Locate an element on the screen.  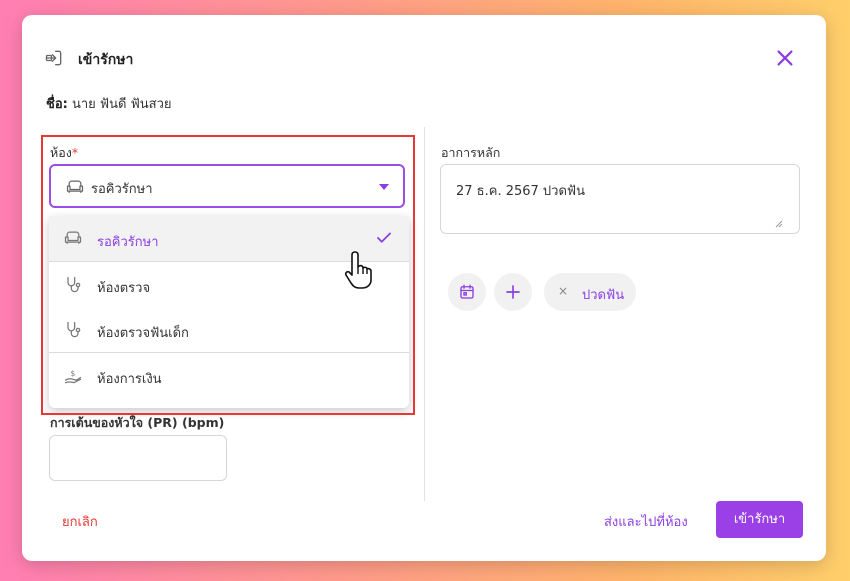
admit-button: เข้ารักษา is located at coordinates (759, 519).